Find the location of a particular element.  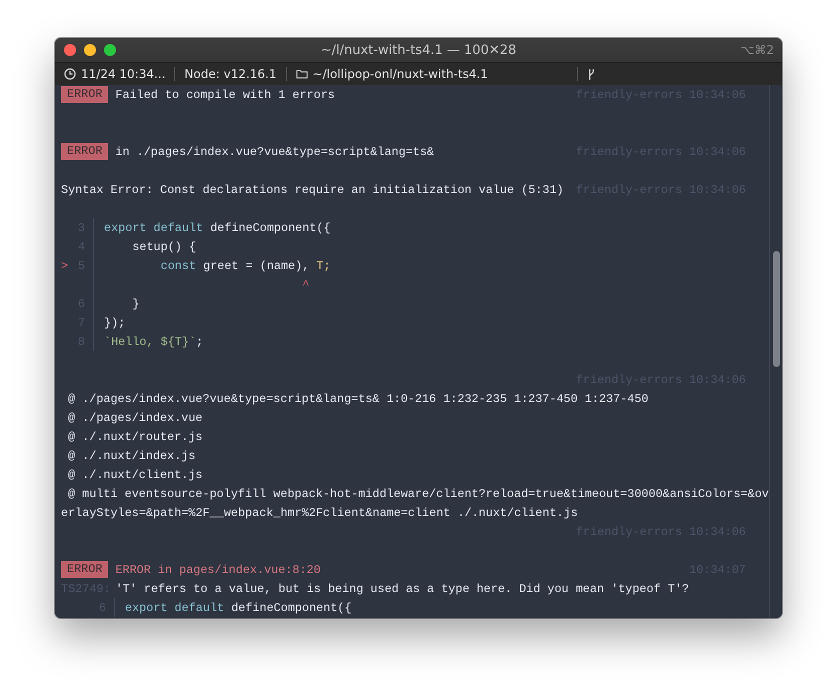

stack-trace-line: @ ./.nuxt/index.js is located at coordinates (131, 455).